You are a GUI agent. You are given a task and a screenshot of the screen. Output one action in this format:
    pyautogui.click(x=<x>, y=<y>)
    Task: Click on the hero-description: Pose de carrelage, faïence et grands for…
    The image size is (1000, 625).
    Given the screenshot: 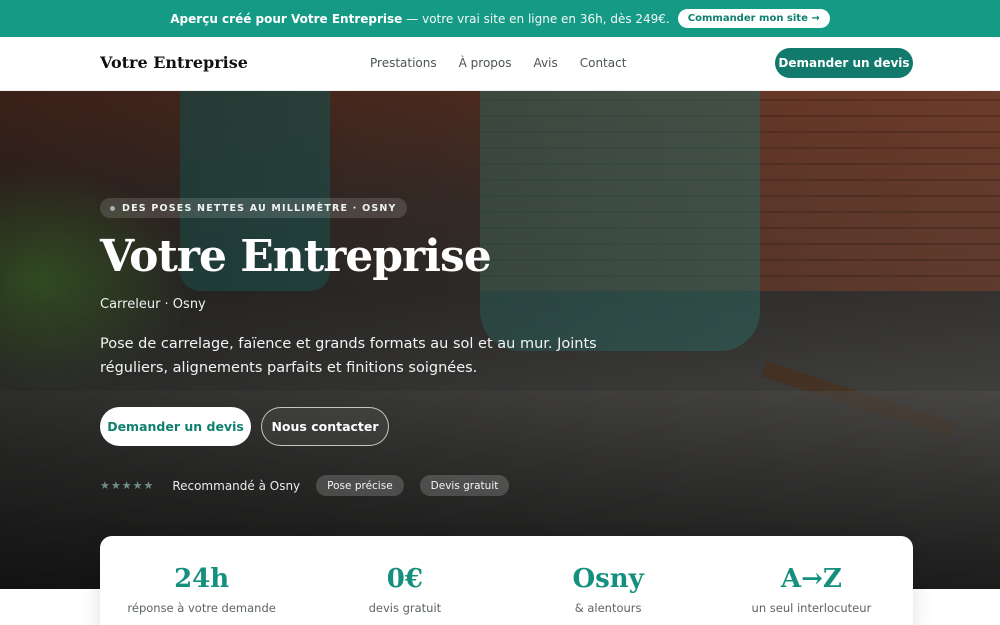 What is the action you would take?
    pyautogui.click(x=348, y=356)
    